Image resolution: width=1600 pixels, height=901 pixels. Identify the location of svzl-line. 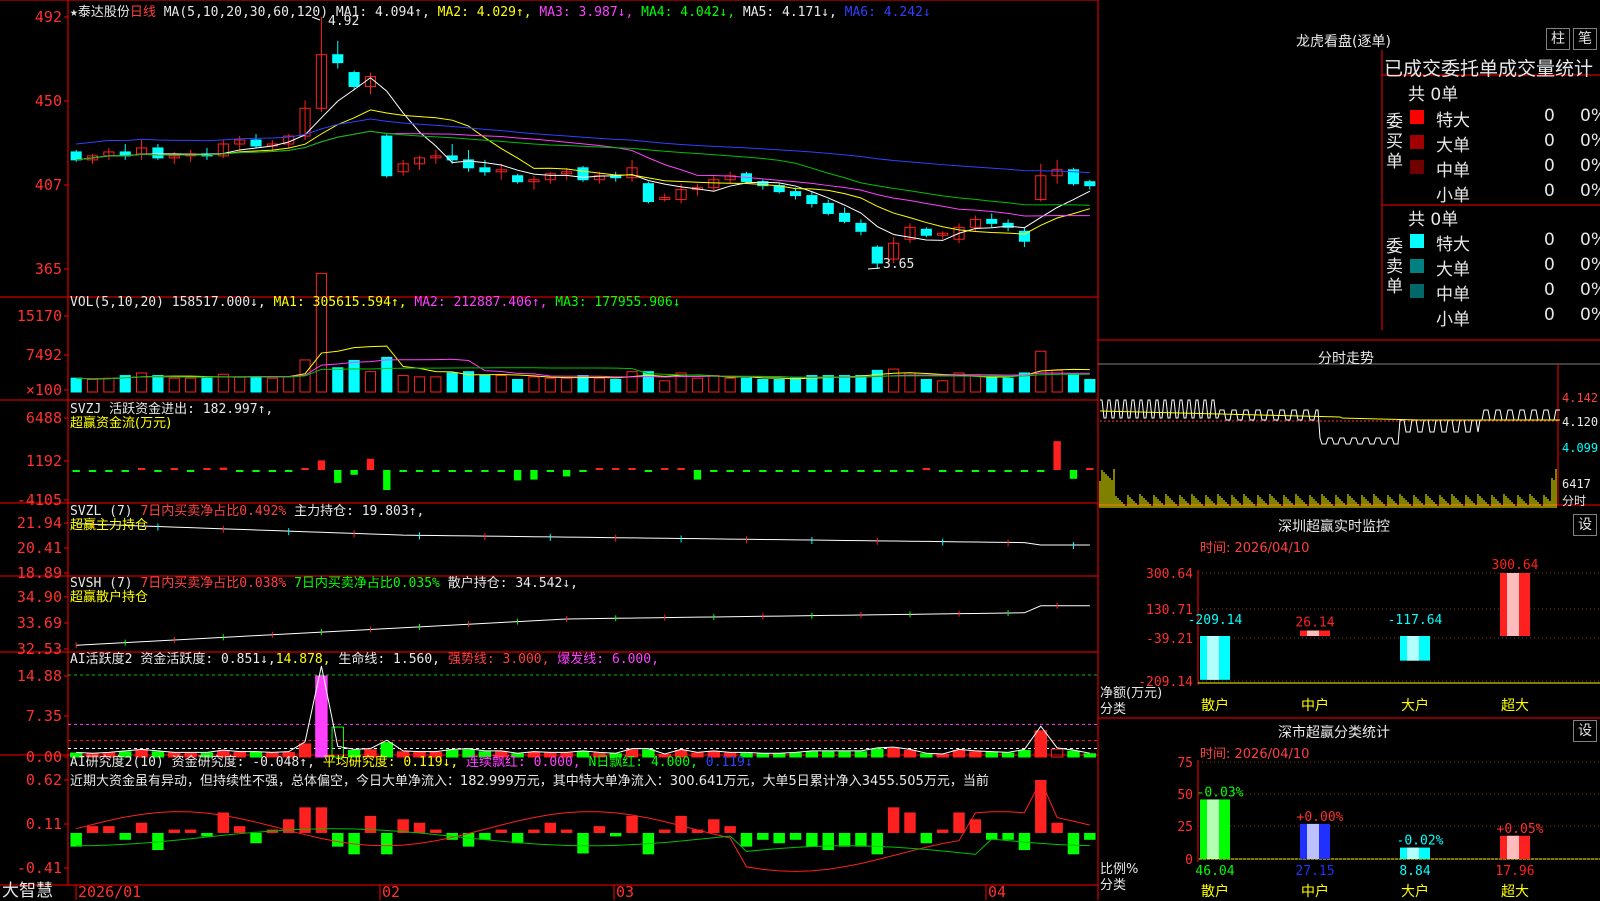
(583, 534).